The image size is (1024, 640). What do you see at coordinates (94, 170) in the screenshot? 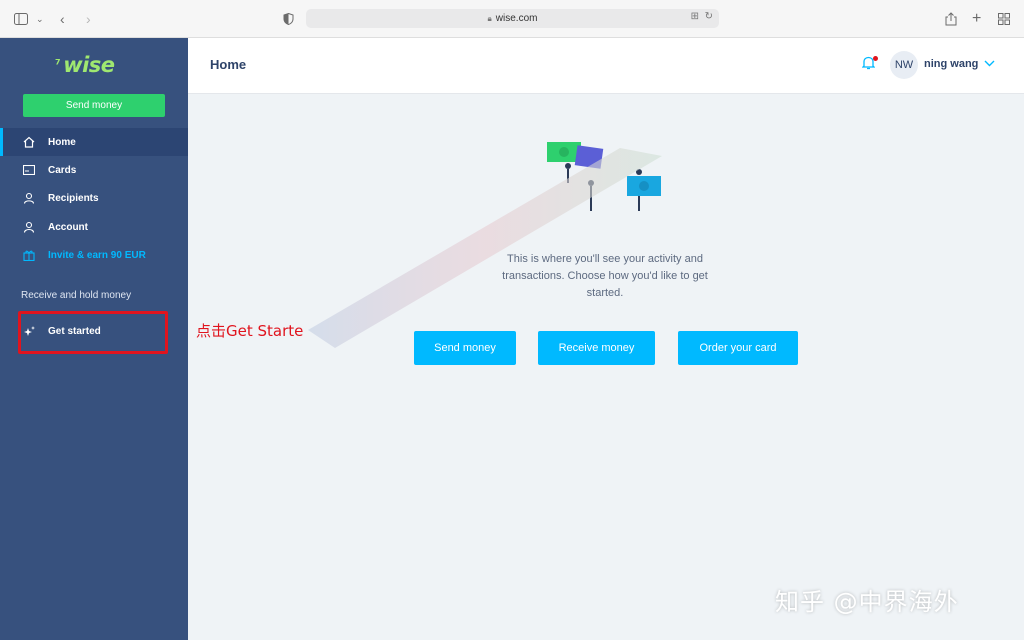
I see `sidebar-item-cards: Cards` at bounding box center [94, 170].